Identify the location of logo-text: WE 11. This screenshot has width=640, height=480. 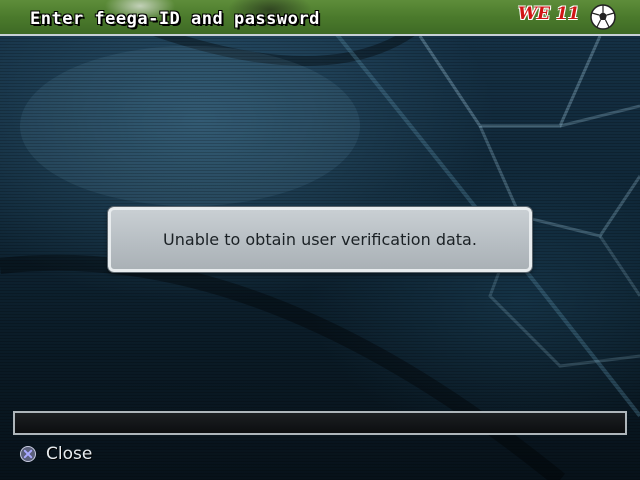
(549, 14).